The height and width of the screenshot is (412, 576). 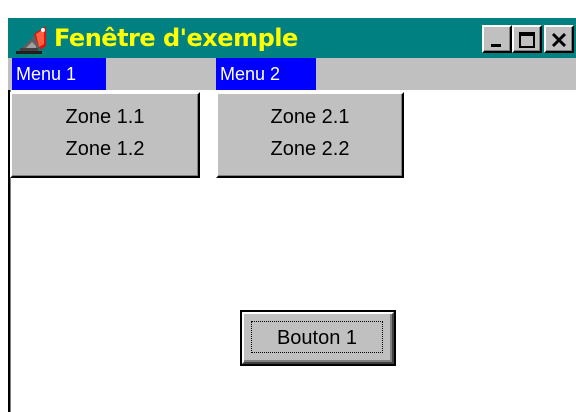 I want to click on menu-item-zone-1-2: Zone 1.2, so click(x=105, y=149).